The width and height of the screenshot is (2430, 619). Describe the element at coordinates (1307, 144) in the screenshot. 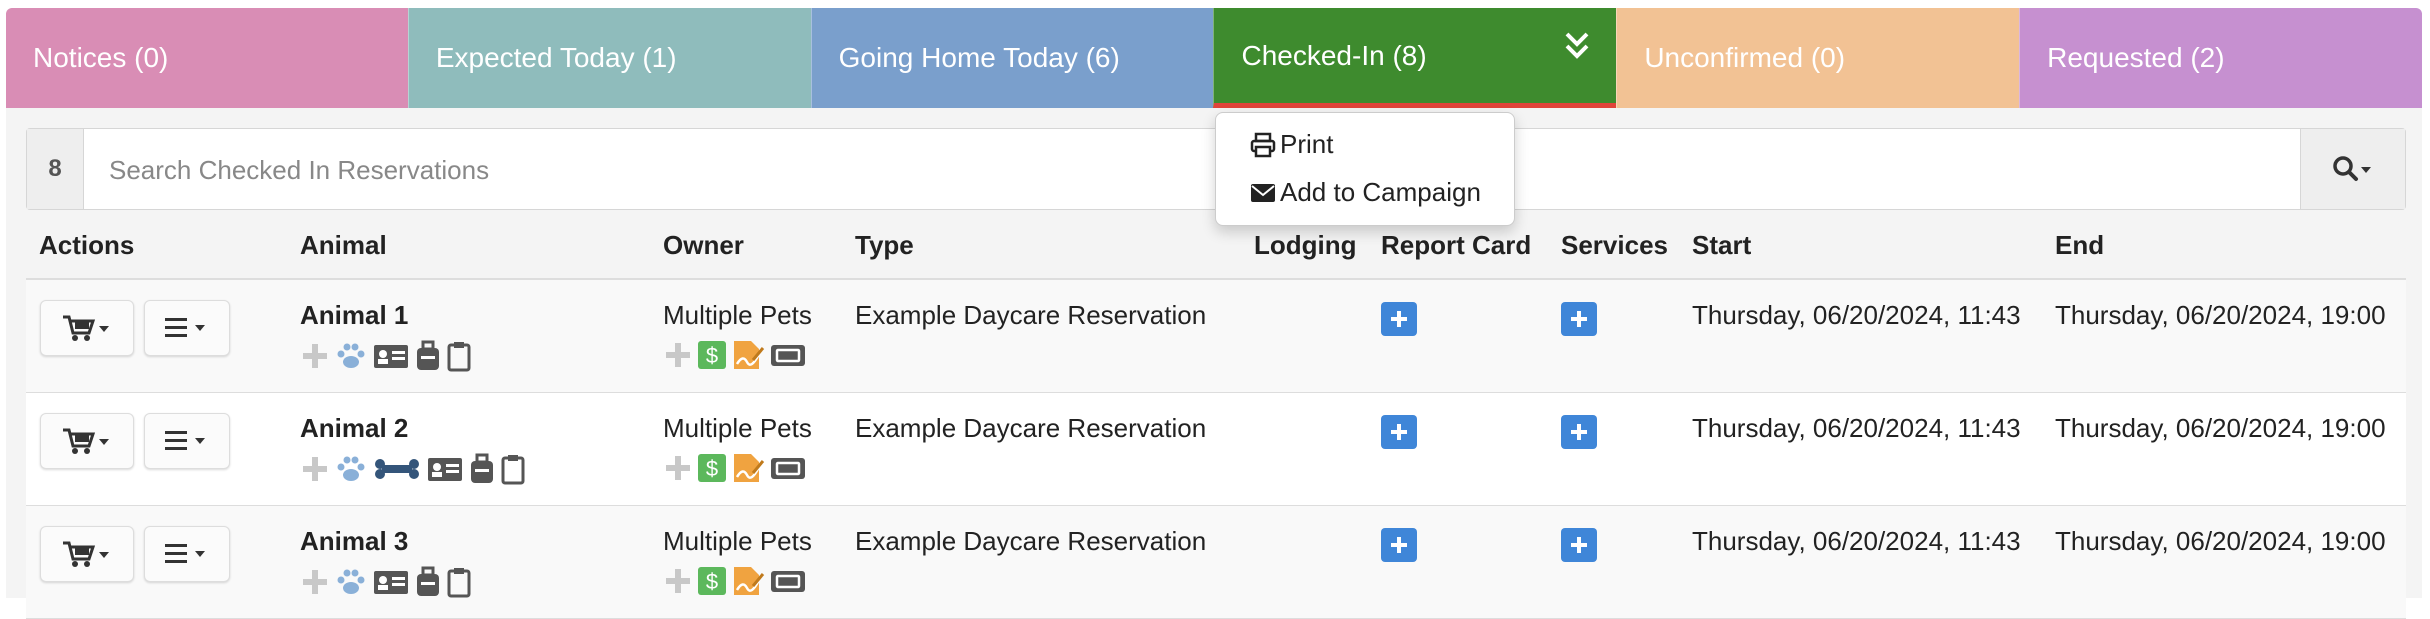

I see `menu-item-label: Print` at that location.